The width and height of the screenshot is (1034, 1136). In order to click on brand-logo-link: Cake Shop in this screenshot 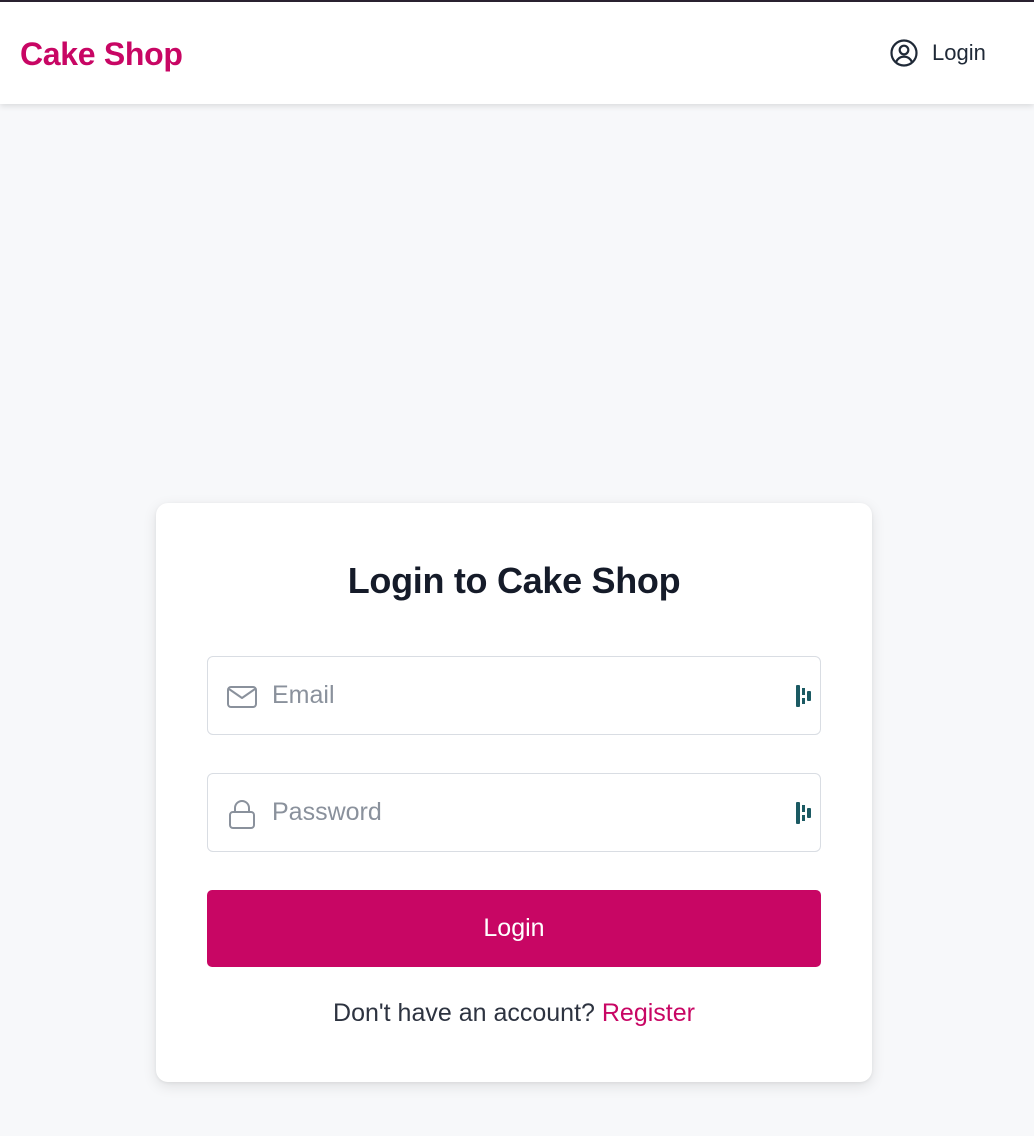, I will do `click(101, 54)`.